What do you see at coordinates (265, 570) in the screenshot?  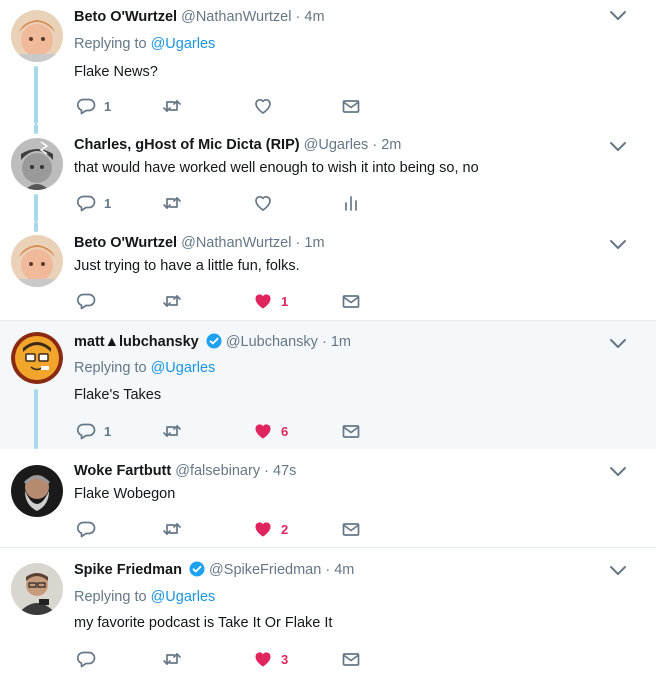 I see `username: @SpikeFriedman` at bounding box center [265, 570].